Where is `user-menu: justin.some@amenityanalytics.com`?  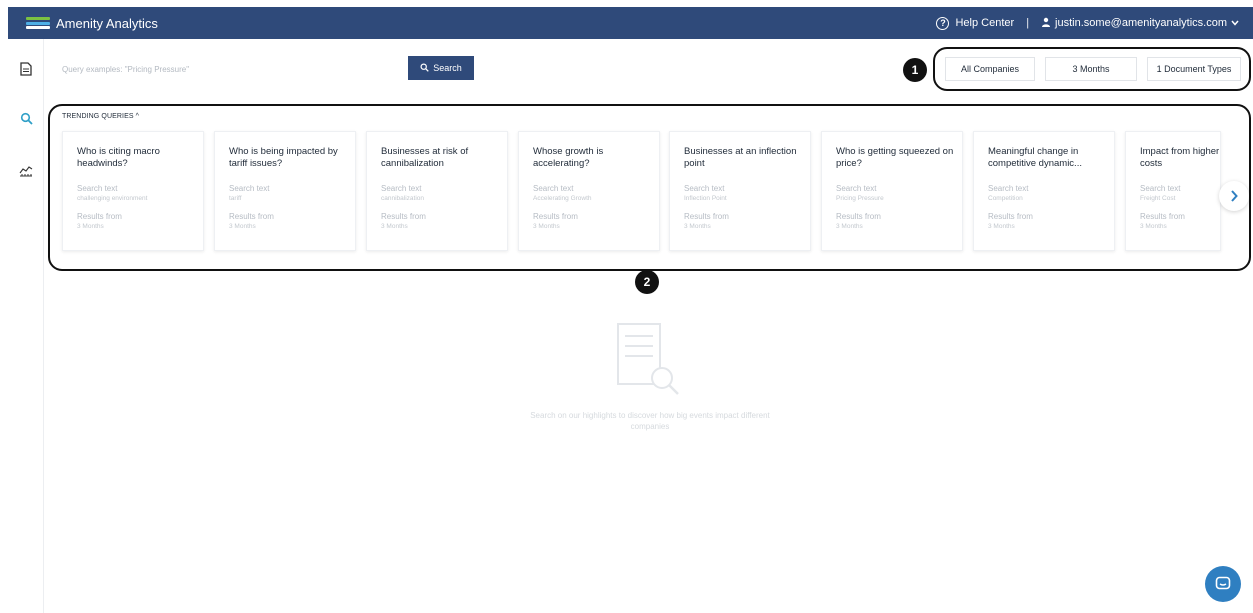
user-menu: justin.some@amenityanalytics.com is located at coordinates (1141, 23).